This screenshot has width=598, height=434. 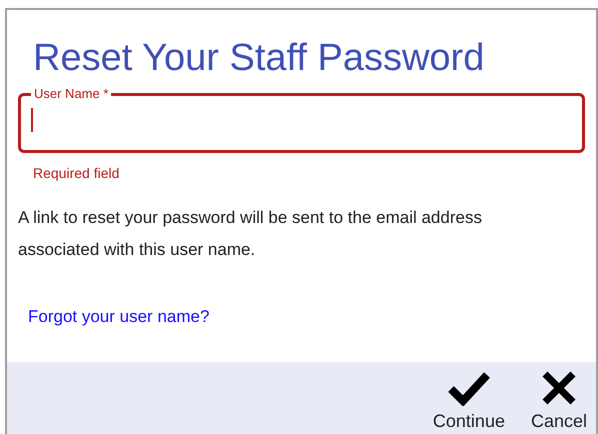 I want to click on user-name-field: User Name *, so click(x=301, y=120).